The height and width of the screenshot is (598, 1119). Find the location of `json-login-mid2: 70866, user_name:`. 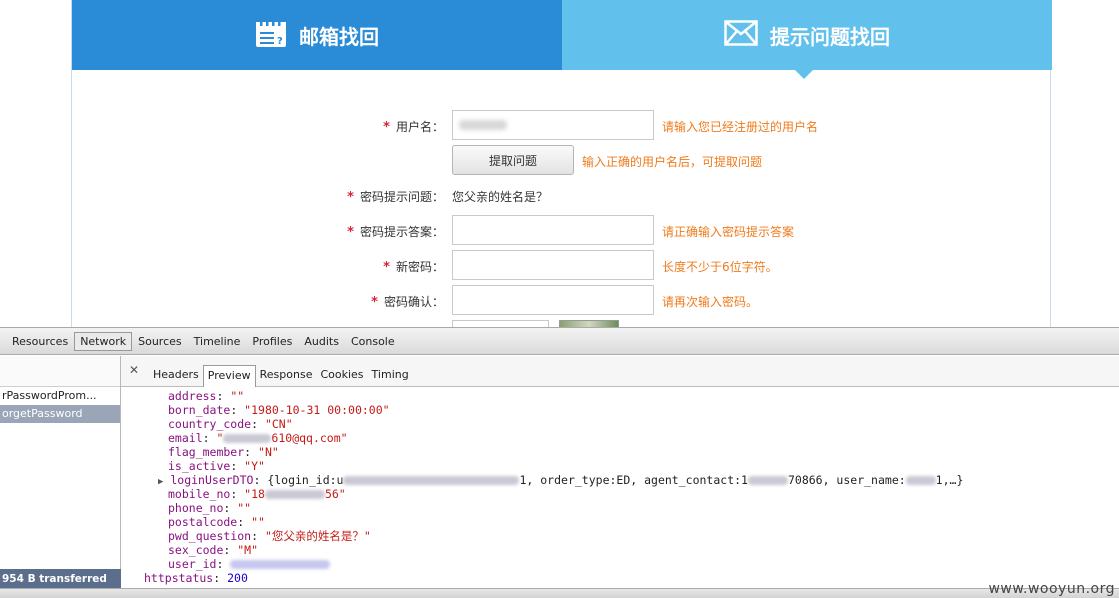

json-login-mid2: 70866, user_name: is located at coordinates (846, 480).